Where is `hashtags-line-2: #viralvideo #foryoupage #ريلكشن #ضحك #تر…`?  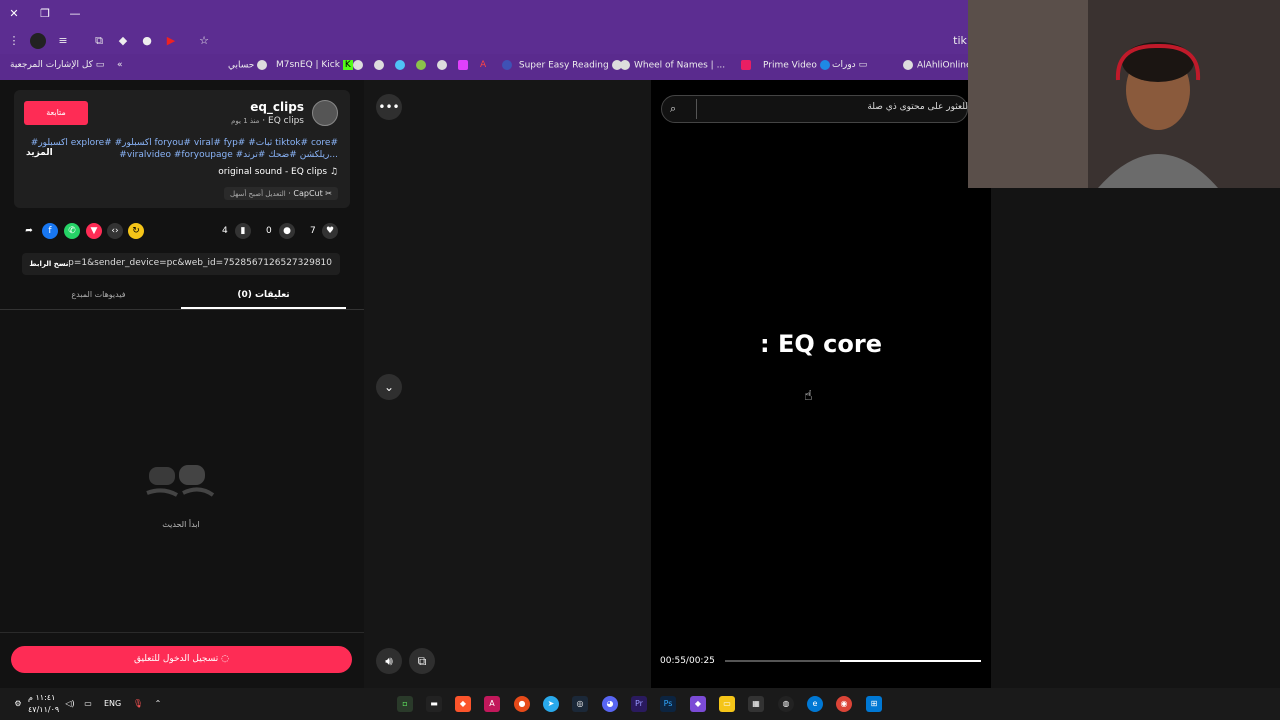
hashtags-line-2: #viralvideo #foryoupage #ريلكشن #ضحك #تر… is located at coordinates (228, 155).